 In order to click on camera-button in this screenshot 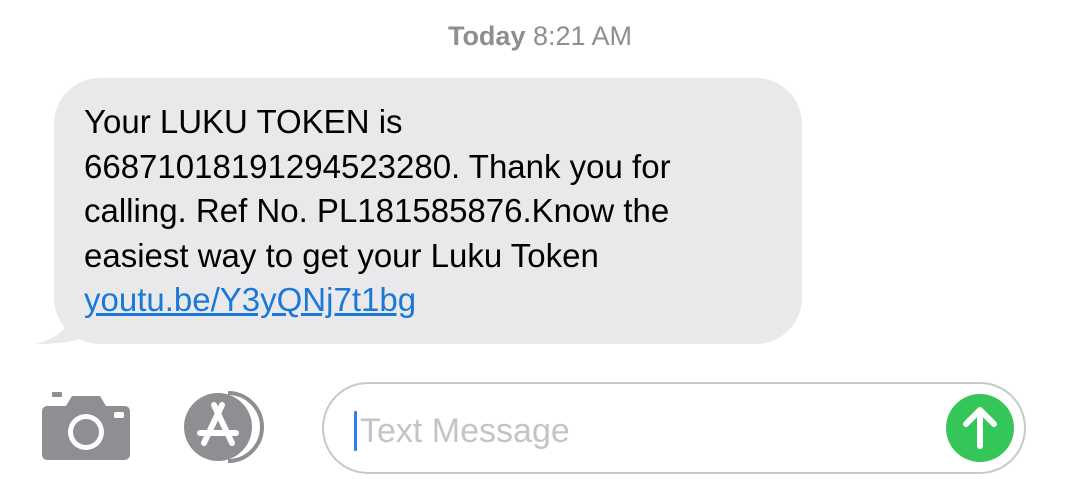, I will do `click(86, 426)`.